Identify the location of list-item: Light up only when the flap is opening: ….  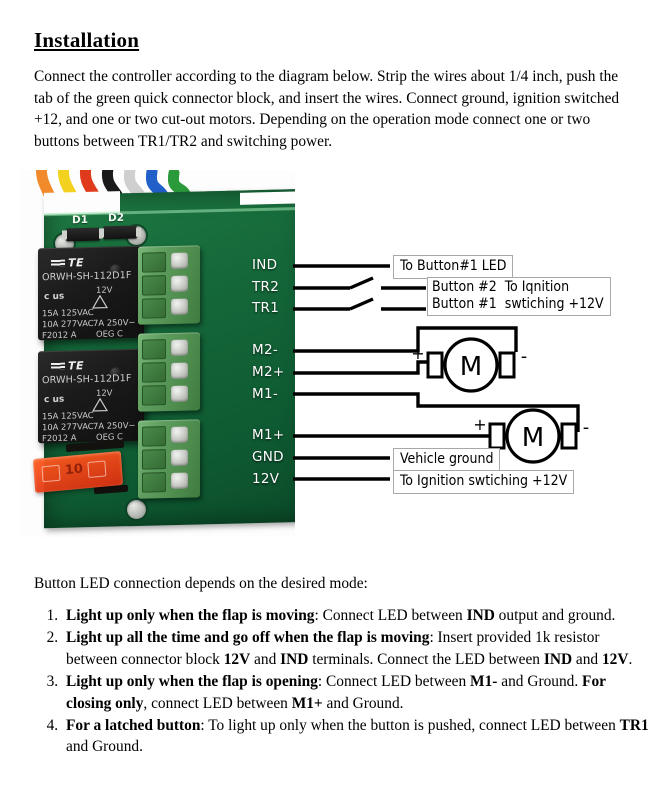
(357, 692).